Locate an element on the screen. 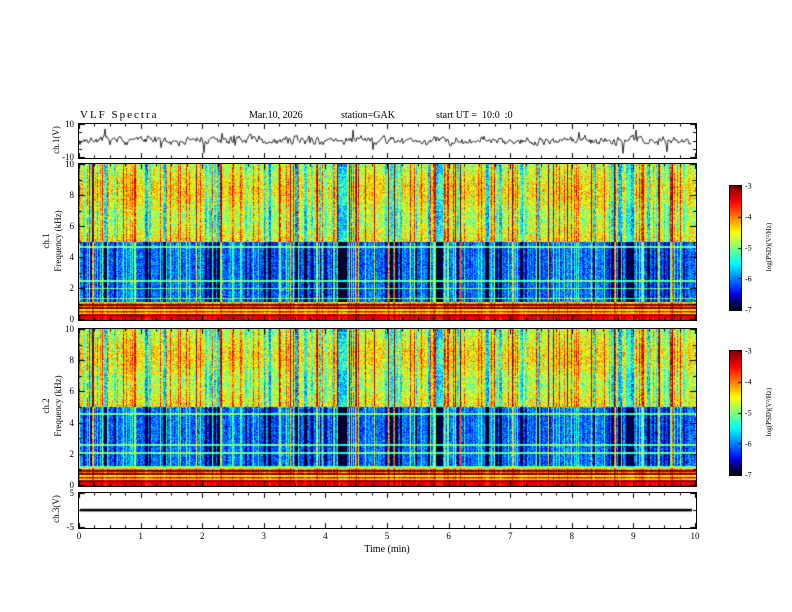  colorbar-ch1-canvas is located at coordinates (735, 248).